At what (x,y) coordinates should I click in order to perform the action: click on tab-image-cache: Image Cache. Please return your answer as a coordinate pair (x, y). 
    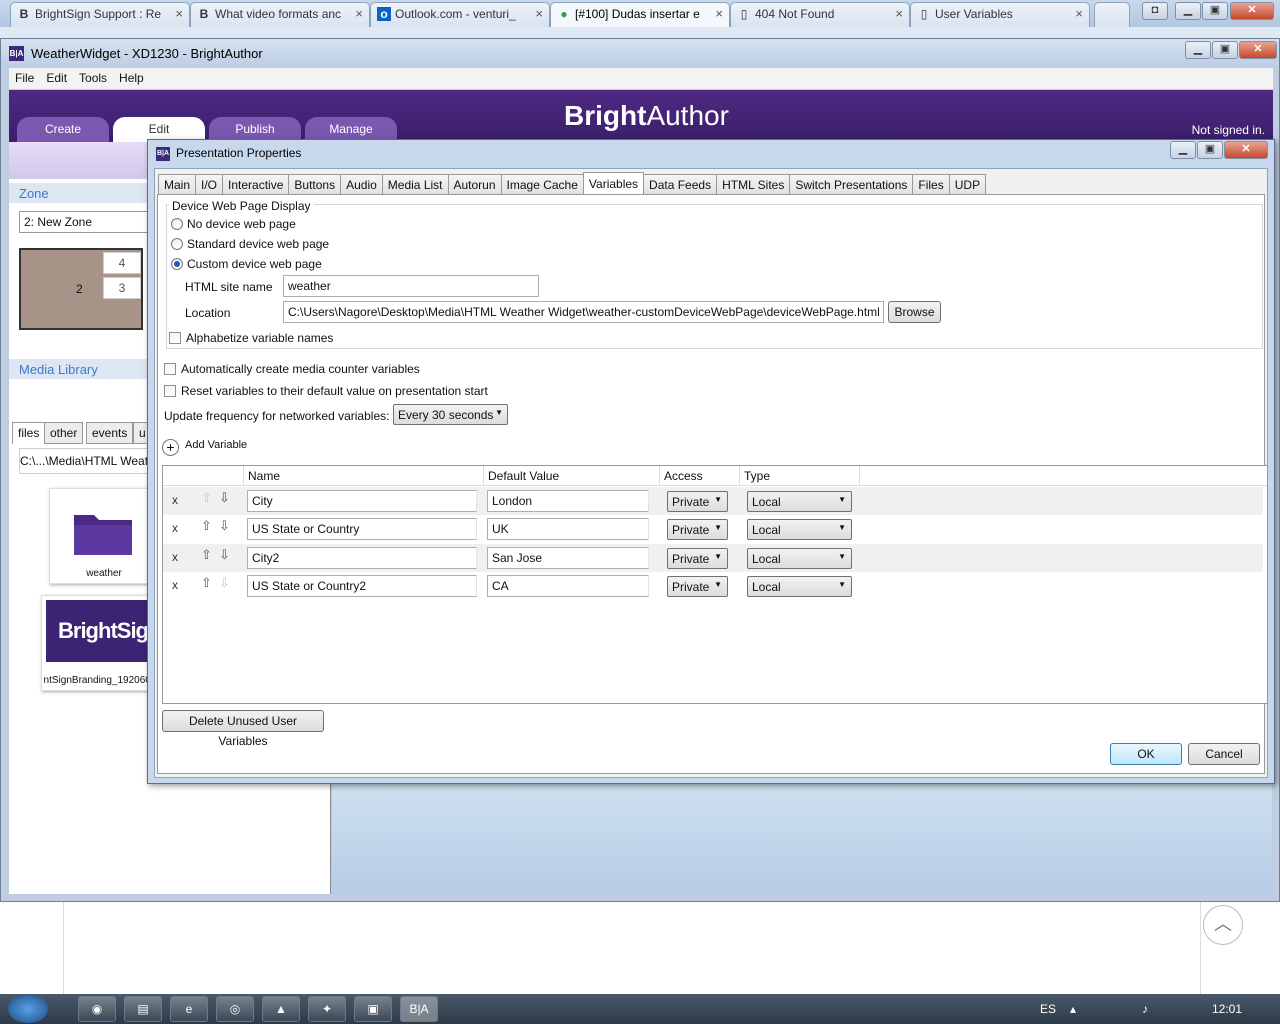
    Looking at the image, I should click on (542, 184).